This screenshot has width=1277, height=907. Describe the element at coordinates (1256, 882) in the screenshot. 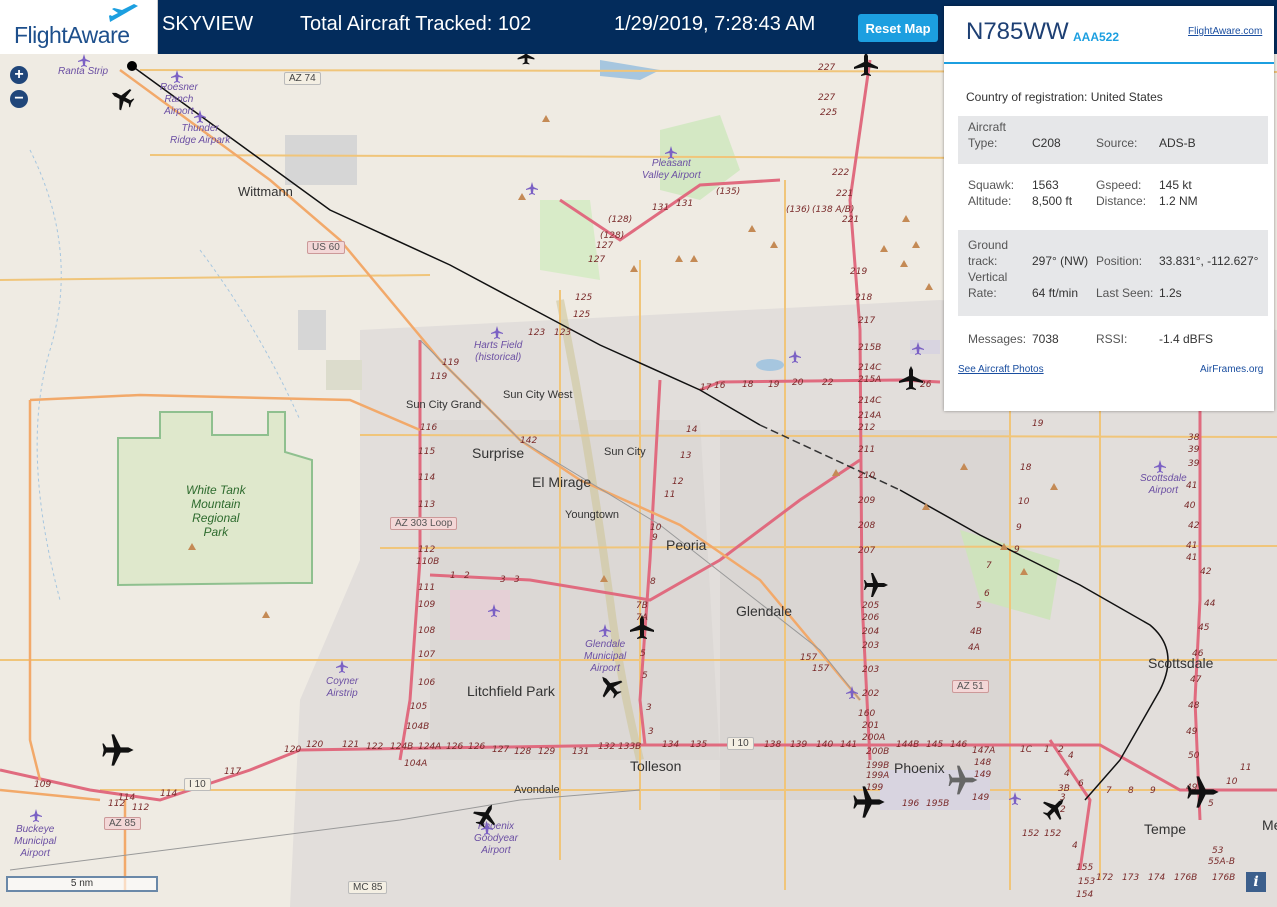

I see `info-icon: i` at that location.